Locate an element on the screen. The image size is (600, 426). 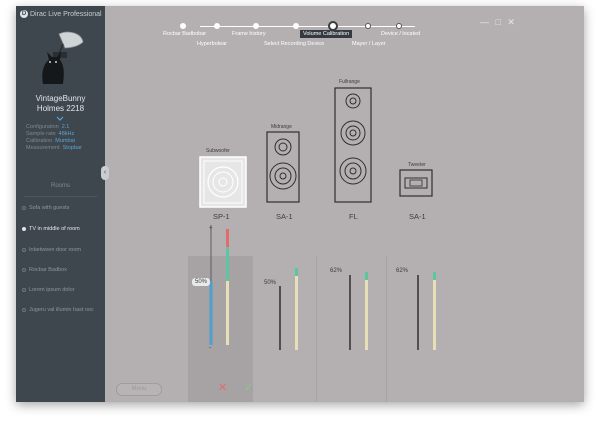
level-value: 50% is located at coordinates (270, 283).